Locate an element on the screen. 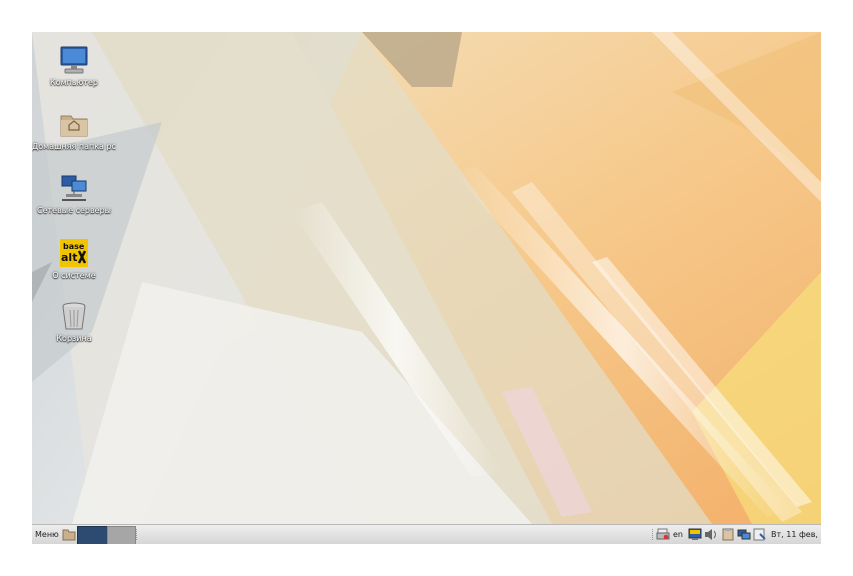 This screenshot has width=853, height=576. desktop-icon-trash: Корзина is located at coordinates (74, 322).